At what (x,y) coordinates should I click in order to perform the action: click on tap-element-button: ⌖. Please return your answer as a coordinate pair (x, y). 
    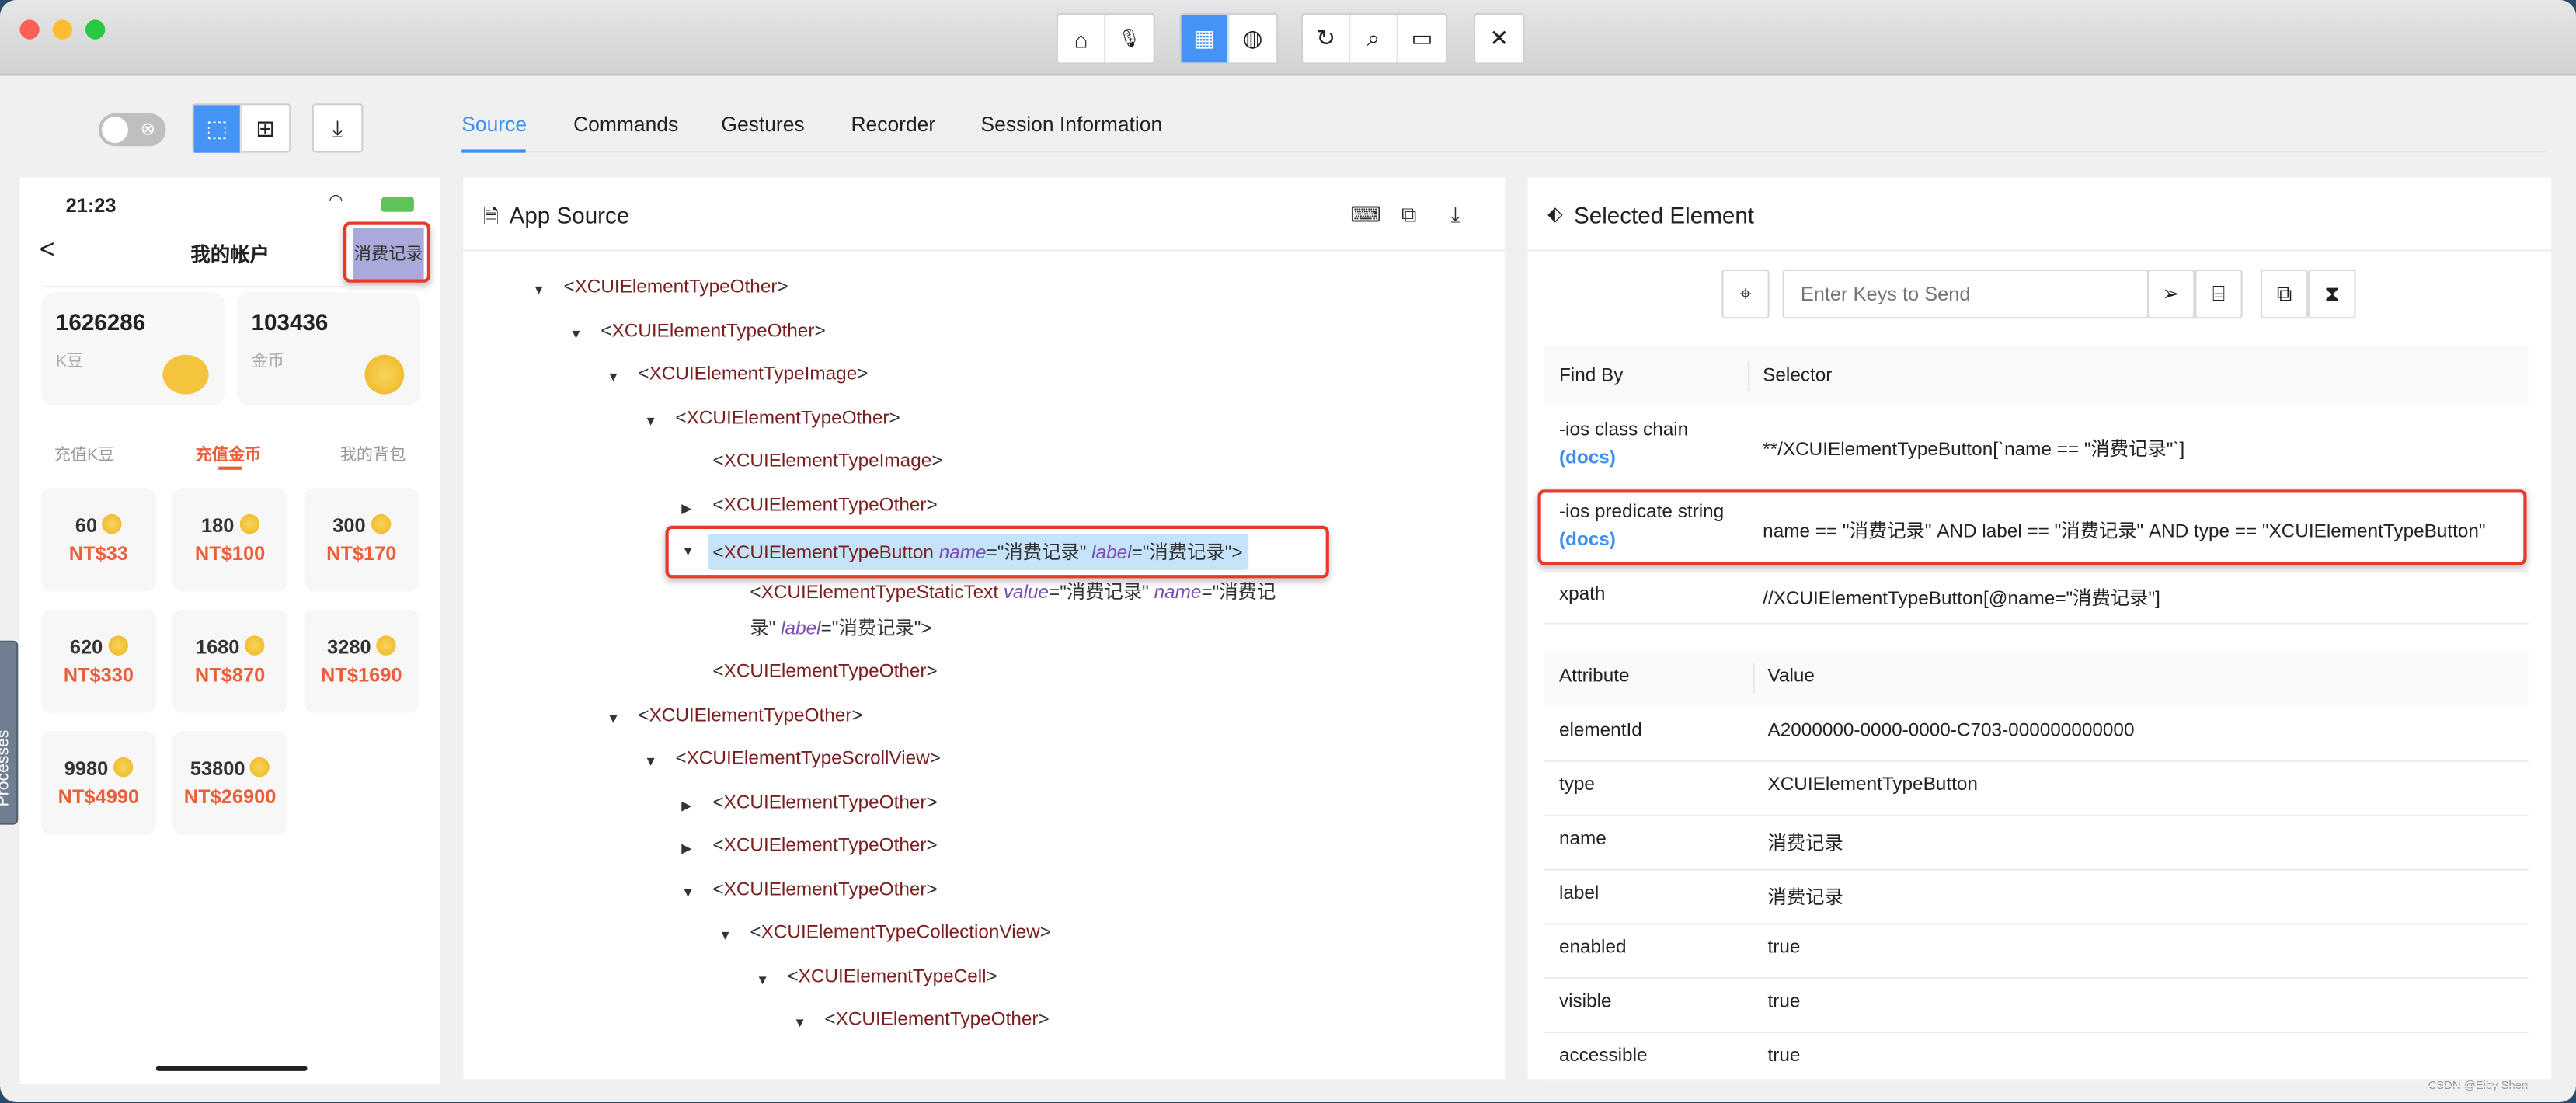
    Looking at the image, I should click on (1745, 294).